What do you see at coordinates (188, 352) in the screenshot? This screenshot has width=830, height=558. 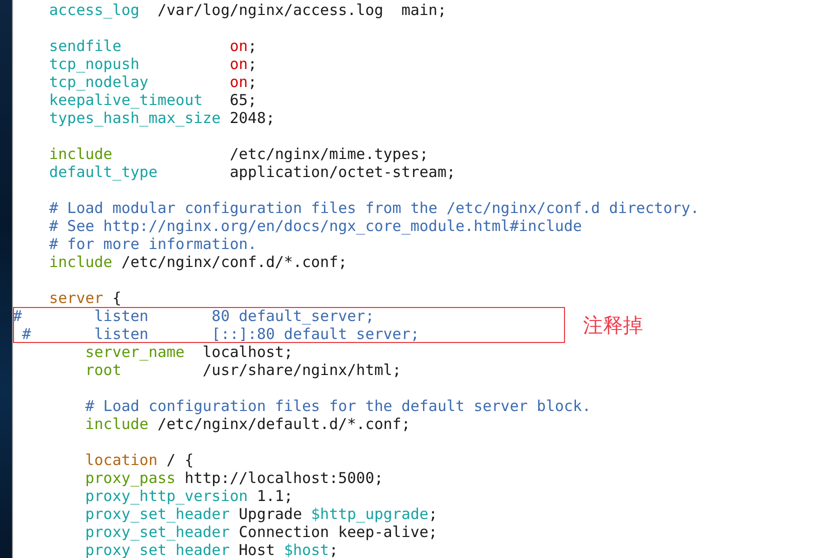 I see `code-line: server_name localhost;` at bounding box center [188, 352].